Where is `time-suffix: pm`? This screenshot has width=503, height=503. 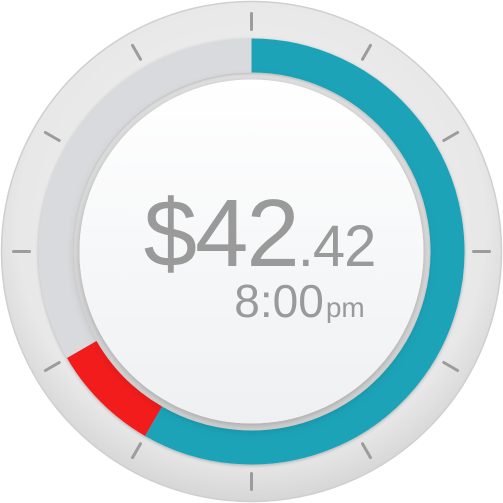
time-suffix: pm is located at coordinates (345, 307).